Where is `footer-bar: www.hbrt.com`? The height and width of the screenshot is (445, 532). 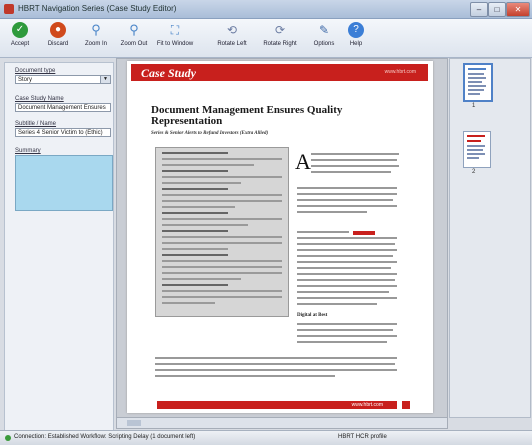
footer-bar: www.hbrt.com is located at coordinates (277, 405).